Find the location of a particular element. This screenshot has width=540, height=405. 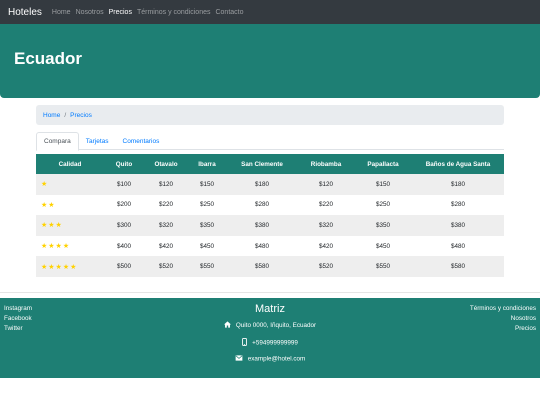

column-header: Ibarra is located at coordinates (207, 164).